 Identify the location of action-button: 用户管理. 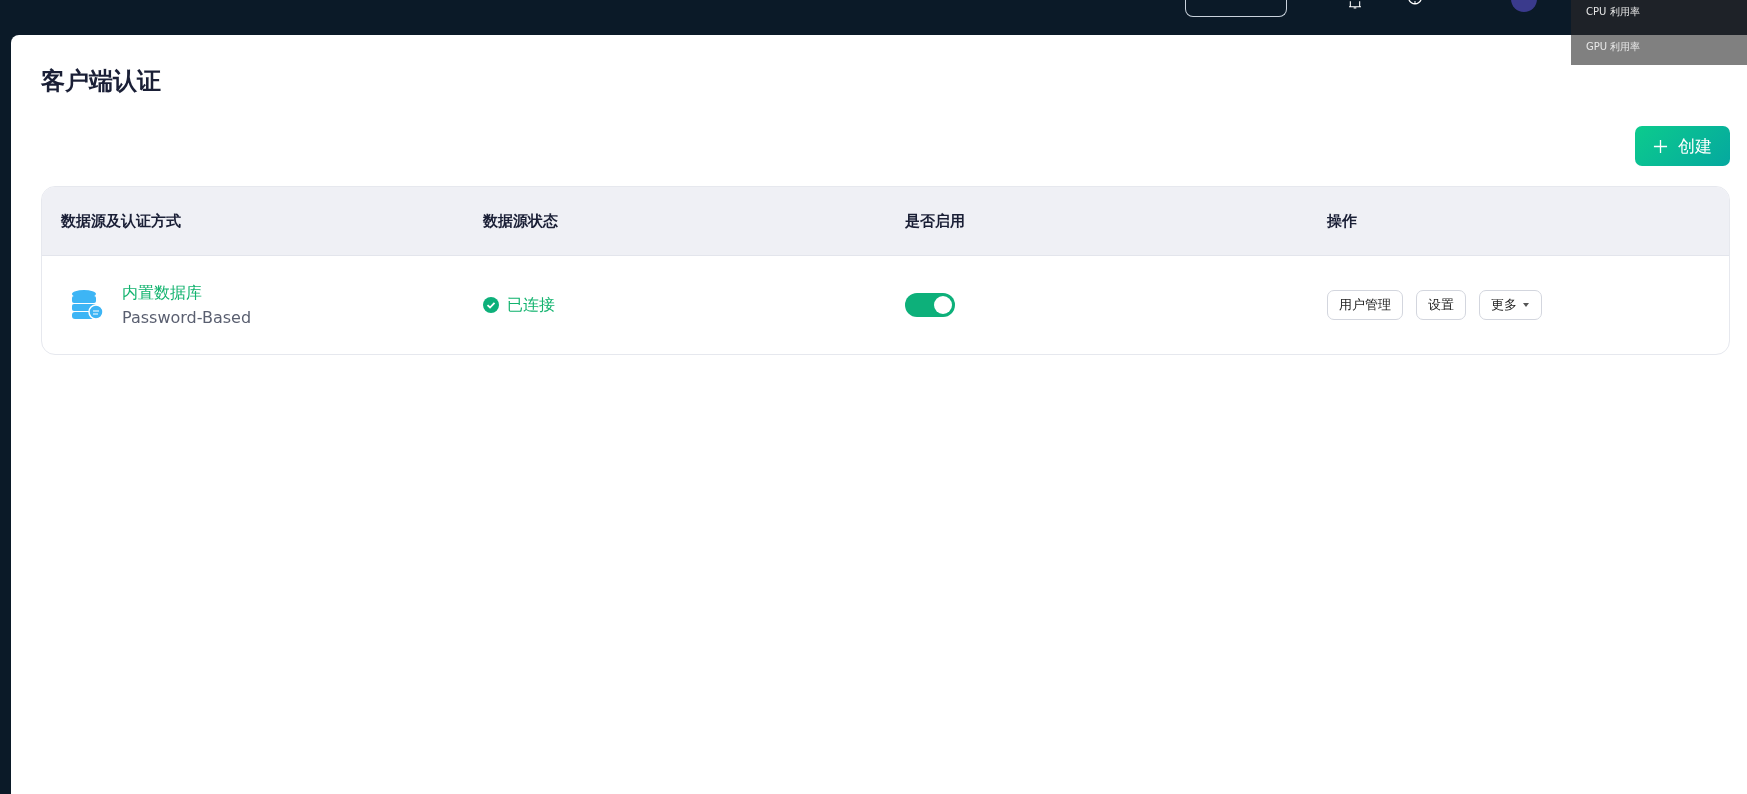
(1365, 305).